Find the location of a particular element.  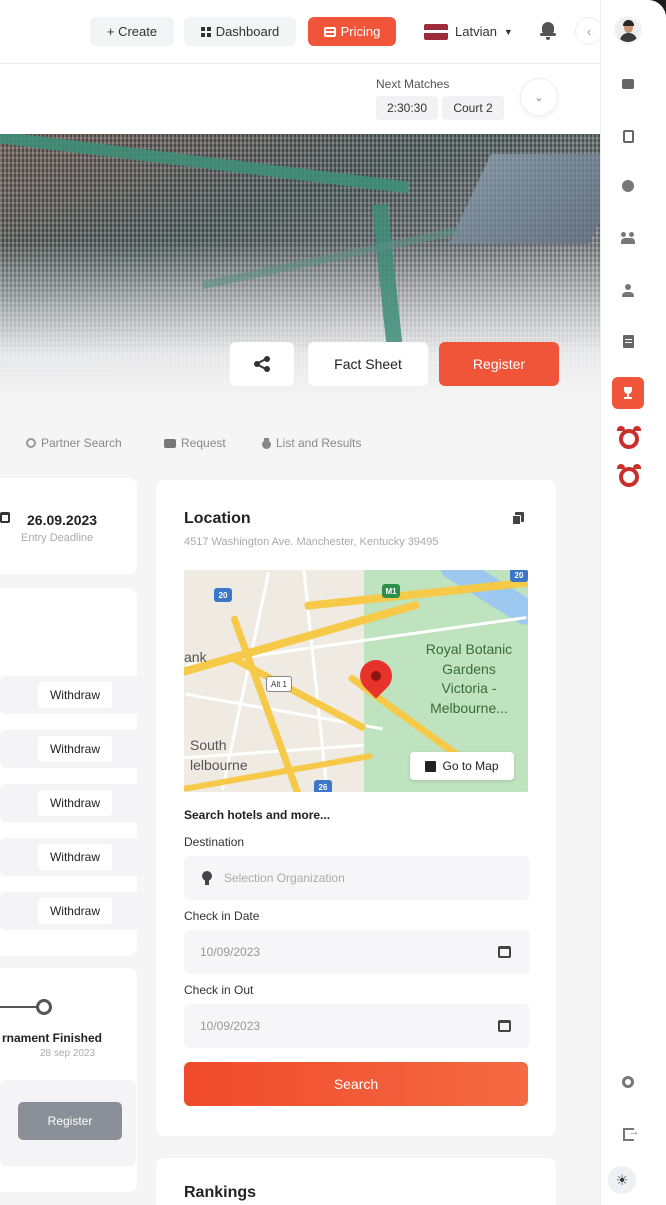

check-in-label: Check in Date is located at coordinates (222, 916).